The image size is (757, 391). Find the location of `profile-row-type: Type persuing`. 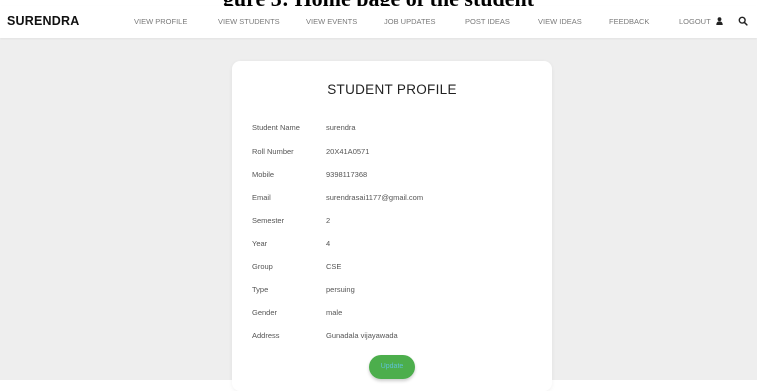

profile-row-type: Type persuing is located at coordinates (392, 291).